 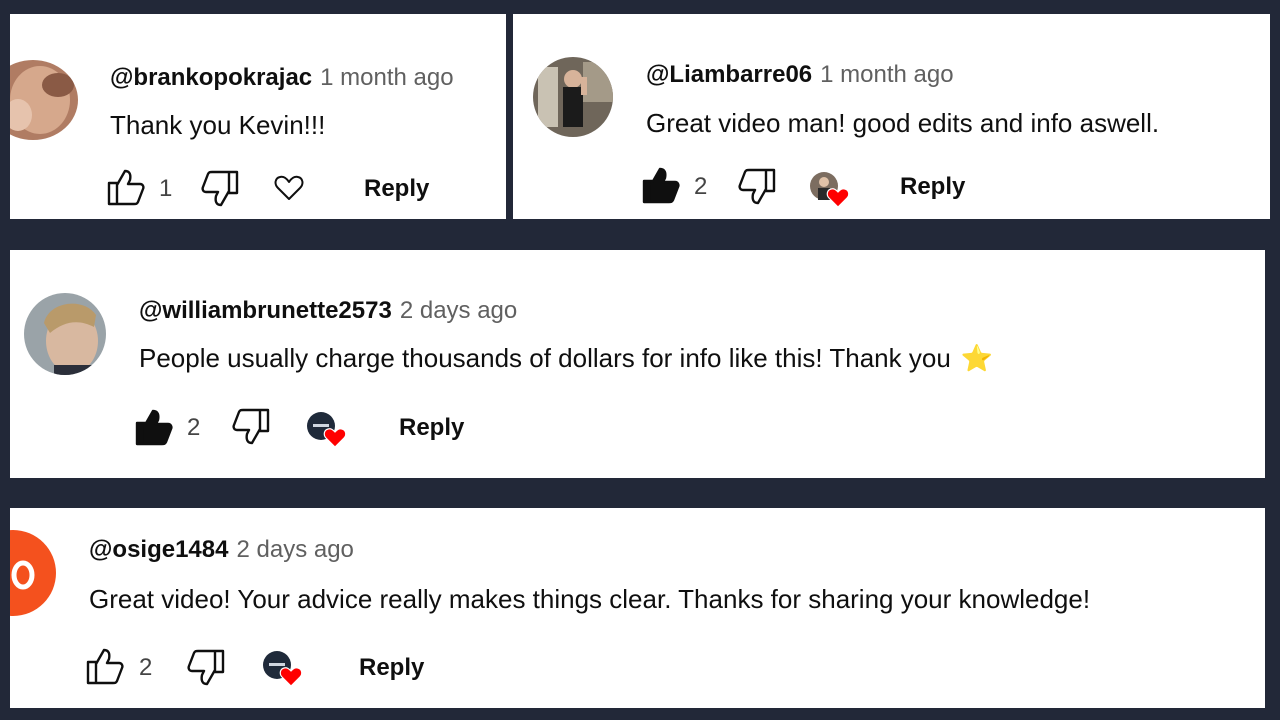 I want to click on like-count: 1, so click(x=166, y=188).